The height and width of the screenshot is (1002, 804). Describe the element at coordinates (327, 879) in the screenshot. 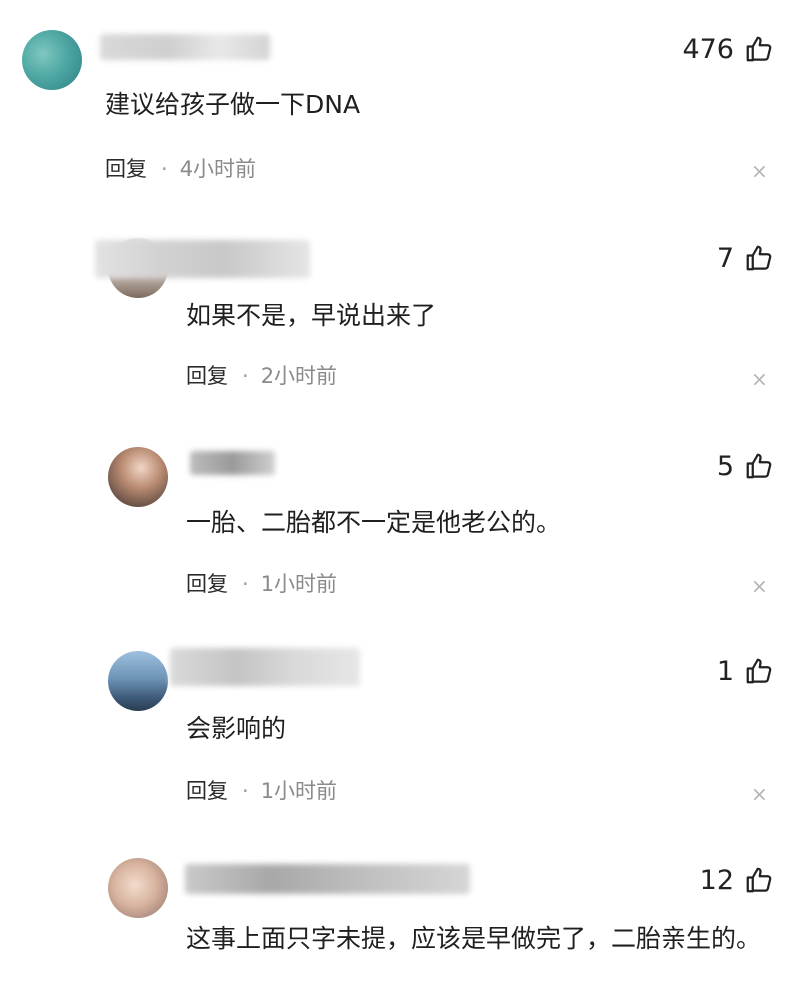

I see `username-blurred` at that location.